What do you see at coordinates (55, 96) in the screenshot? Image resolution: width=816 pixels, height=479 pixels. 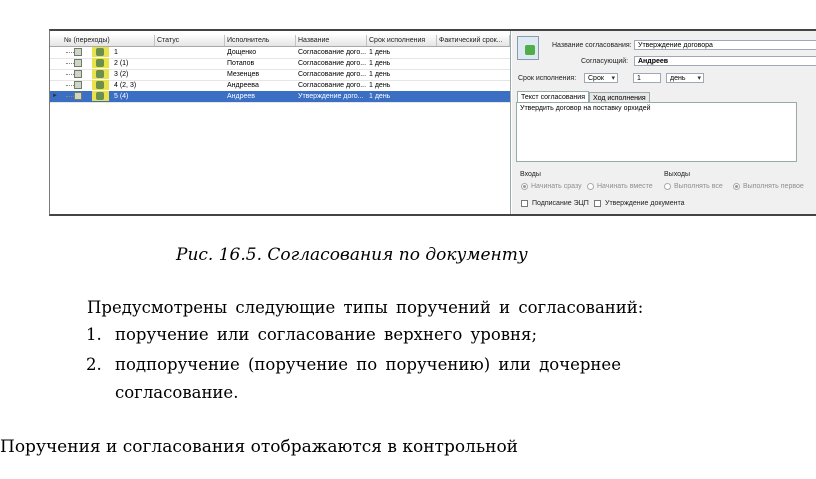 I see `row-selector-icon: ►` at bounding box center [55, 96].